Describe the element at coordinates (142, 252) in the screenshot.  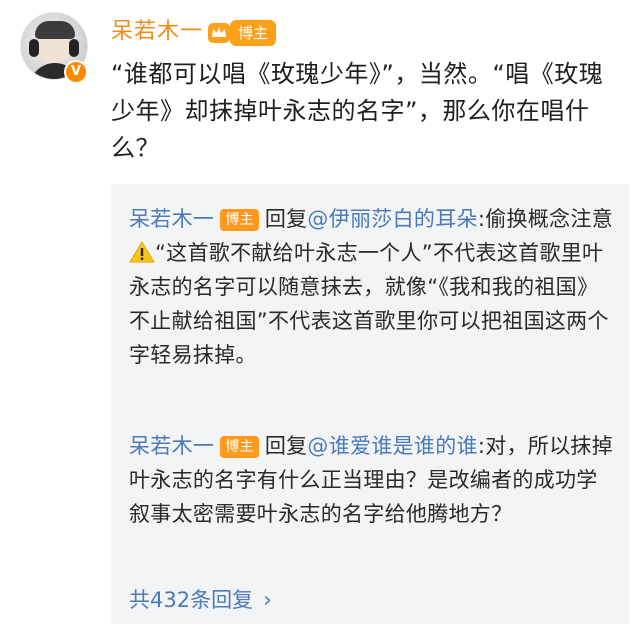
I see `warning-icon` at that location.